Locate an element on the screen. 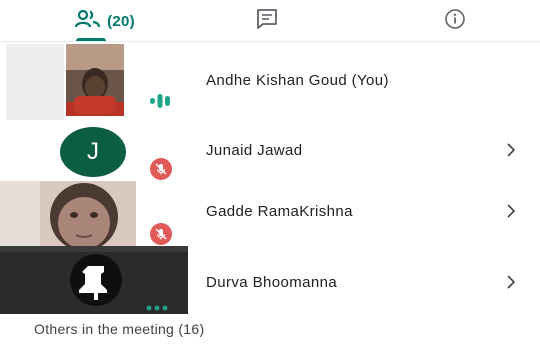  participant-name: Junaid Jawad is located at coordinates (254, 150).